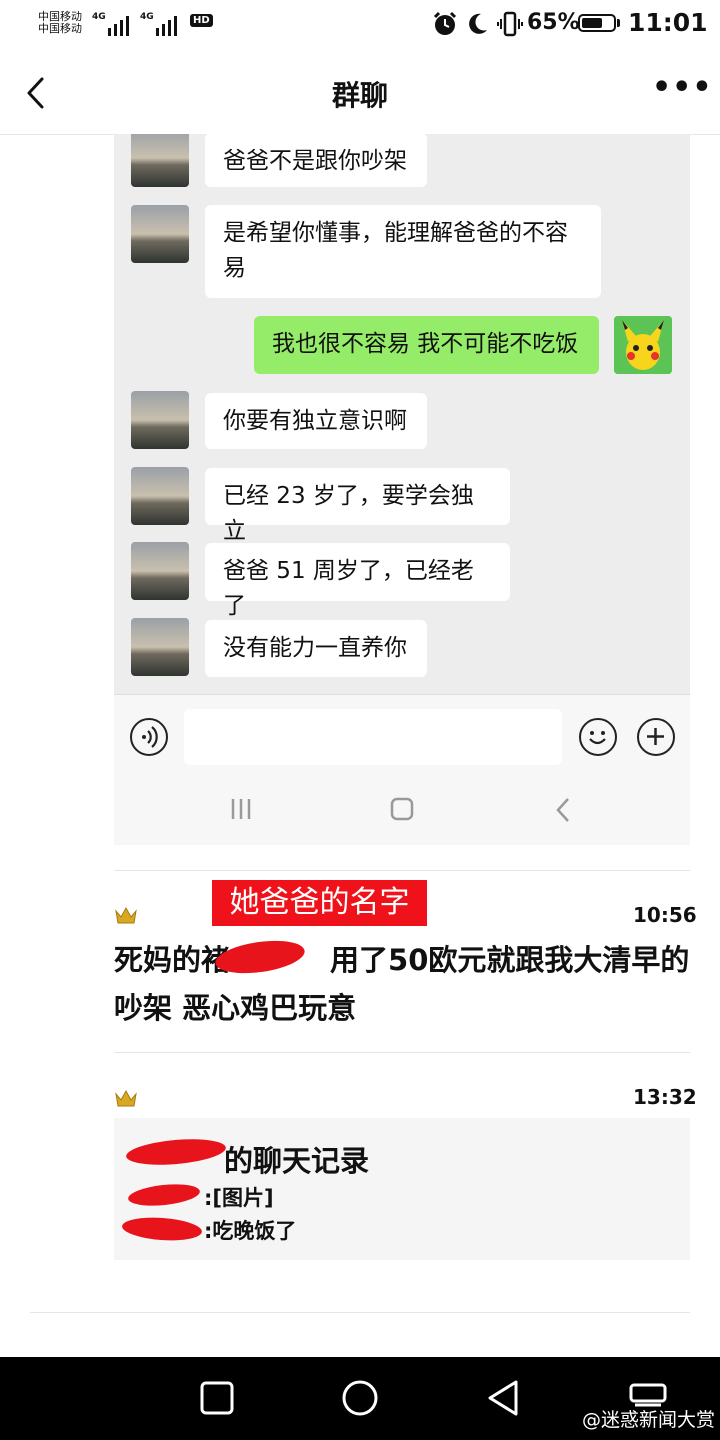  What do you see at coordinates (357, 581) in the screenshot?
I see `message-bubble: 爸爸 51 周岁了，已经老了` at bounding box center [357, 581].